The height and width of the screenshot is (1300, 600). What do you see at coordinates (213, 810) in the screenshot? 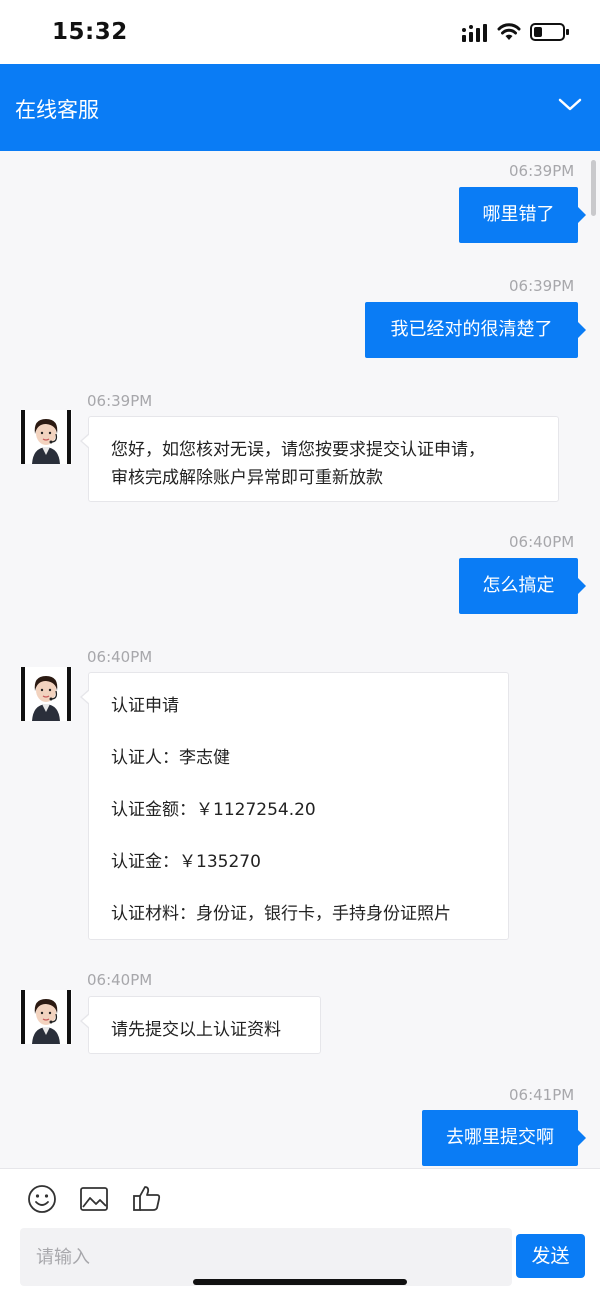
I see `message-line: 认证金额：￥1127254.20` at bounding box center [213, 810].